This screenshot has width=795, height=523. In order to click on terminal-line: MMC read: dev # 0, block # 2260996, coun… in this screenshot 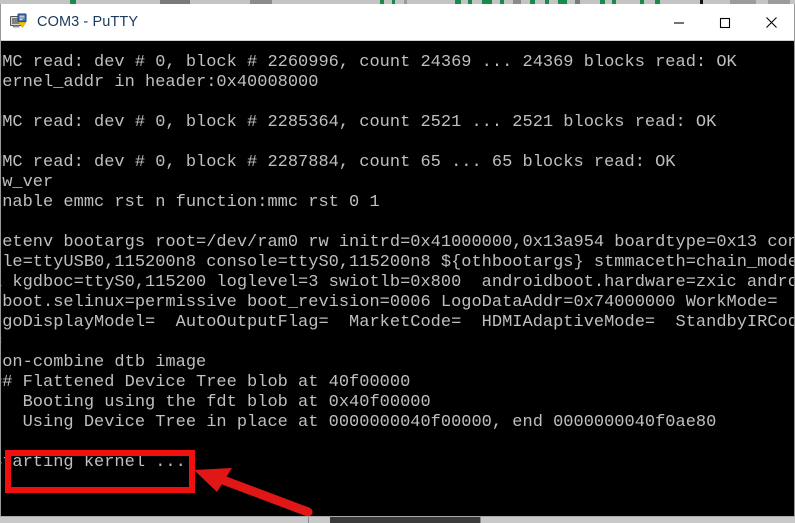, I will do `click(369, 62)`.